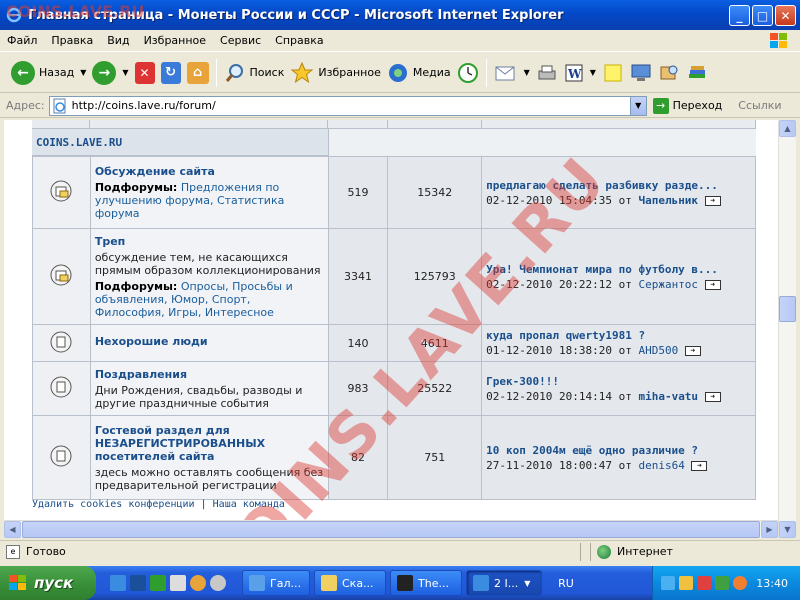 This screenshot has height=600, width=800. What do you see at coordinates (668, 284) in the screenshot?
I see `last-post-user: Сержантос` at bounding box center [668, 284].